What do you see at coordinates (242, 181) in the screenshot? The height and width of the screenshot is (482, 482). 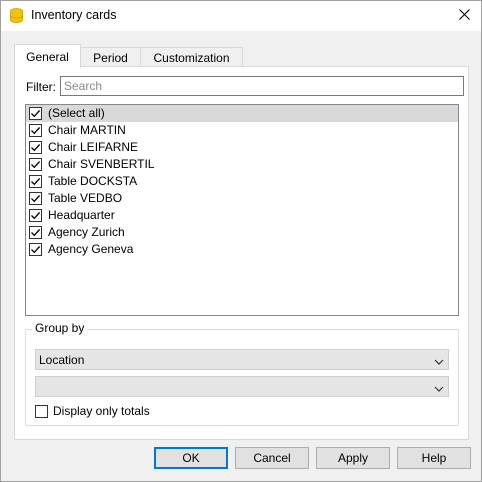 I see `list-item: Table DOCKSTA` at bounding box center [242, 181].